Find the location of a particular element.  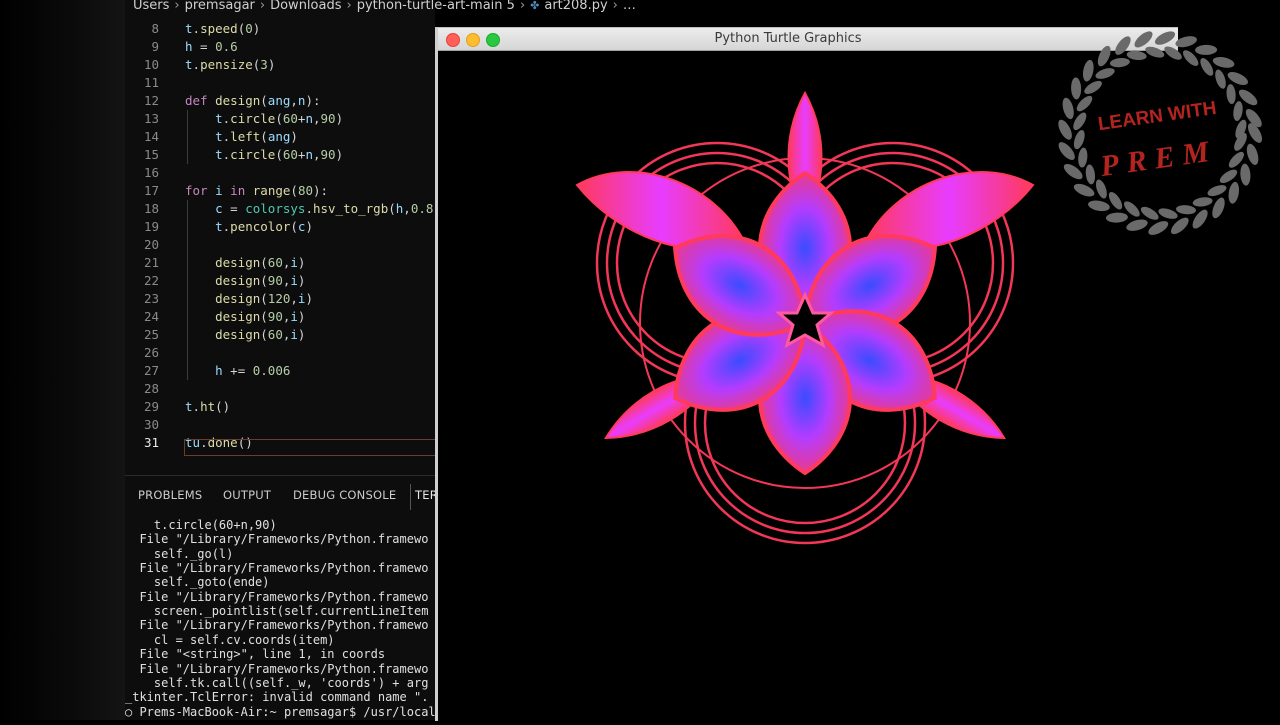

code-line: 27 h += 0.006 is located at coordinates (280, 371).